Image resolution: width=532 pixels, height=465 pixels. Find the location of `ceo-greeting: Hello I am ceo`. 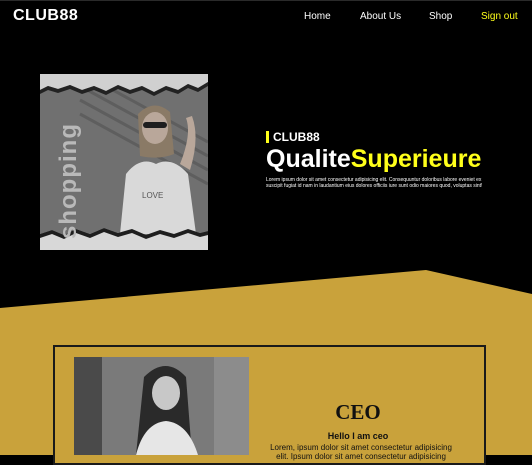

ceo-greeting: Hello I am ceo is located at coordinates (358, 436).